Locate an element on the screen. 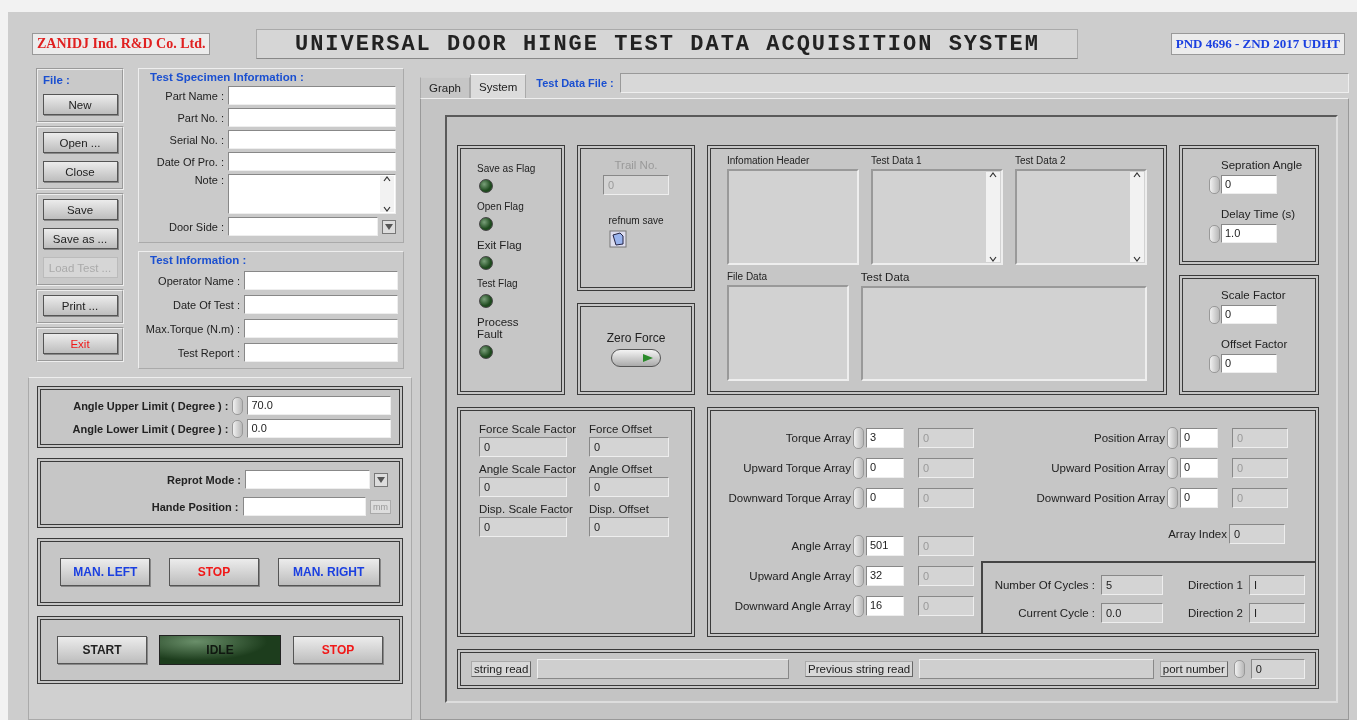 Image resolution: width=1357 pixels, height=720 pixels. flag-label: Open Flag is located at coordinates (501, 206).